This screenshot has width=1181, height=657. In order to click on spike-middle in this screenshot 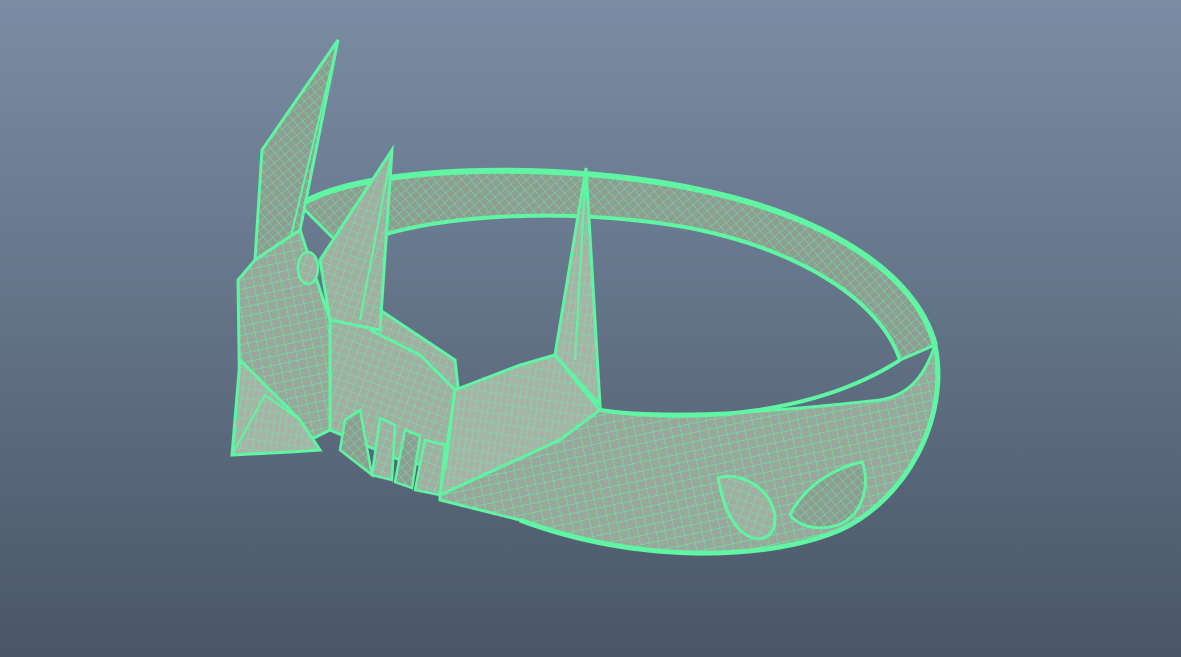, I will do `click(356, 238)`.